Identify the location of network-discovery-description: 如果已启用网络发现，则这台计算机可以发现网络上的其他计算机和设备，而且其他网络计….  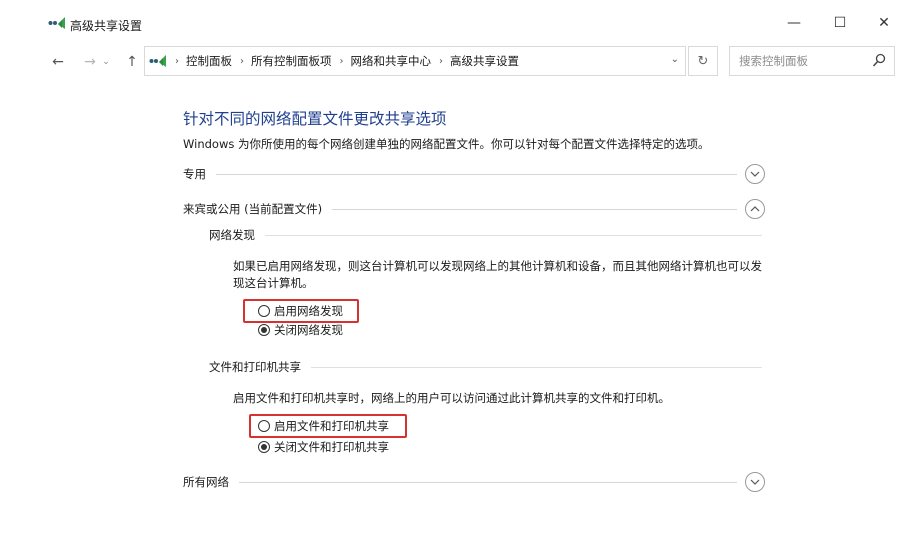
(497, 274).